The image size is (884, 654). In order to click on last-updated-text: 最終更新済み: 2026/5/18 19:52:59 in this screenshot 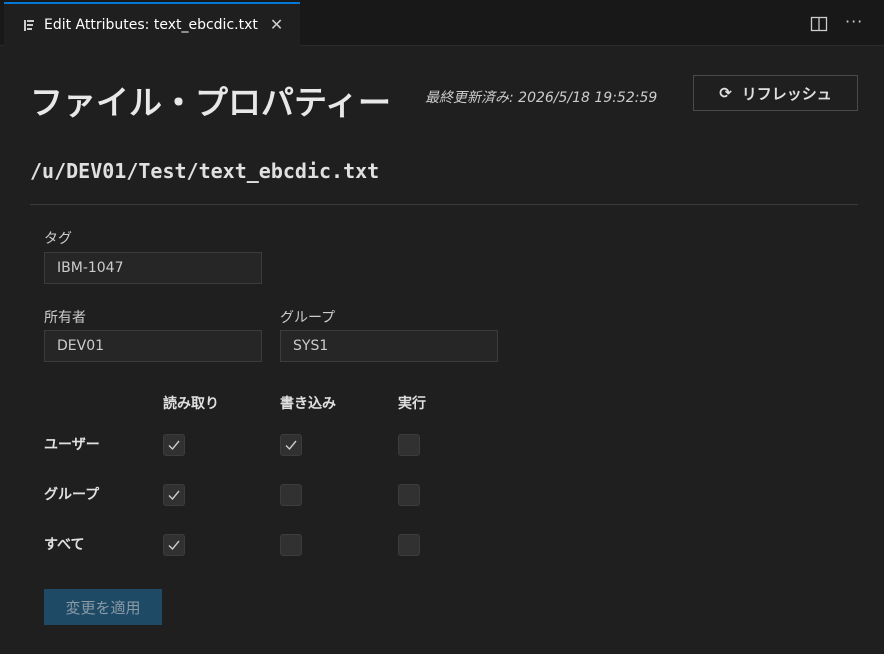, I will do `click(541, 98)`.